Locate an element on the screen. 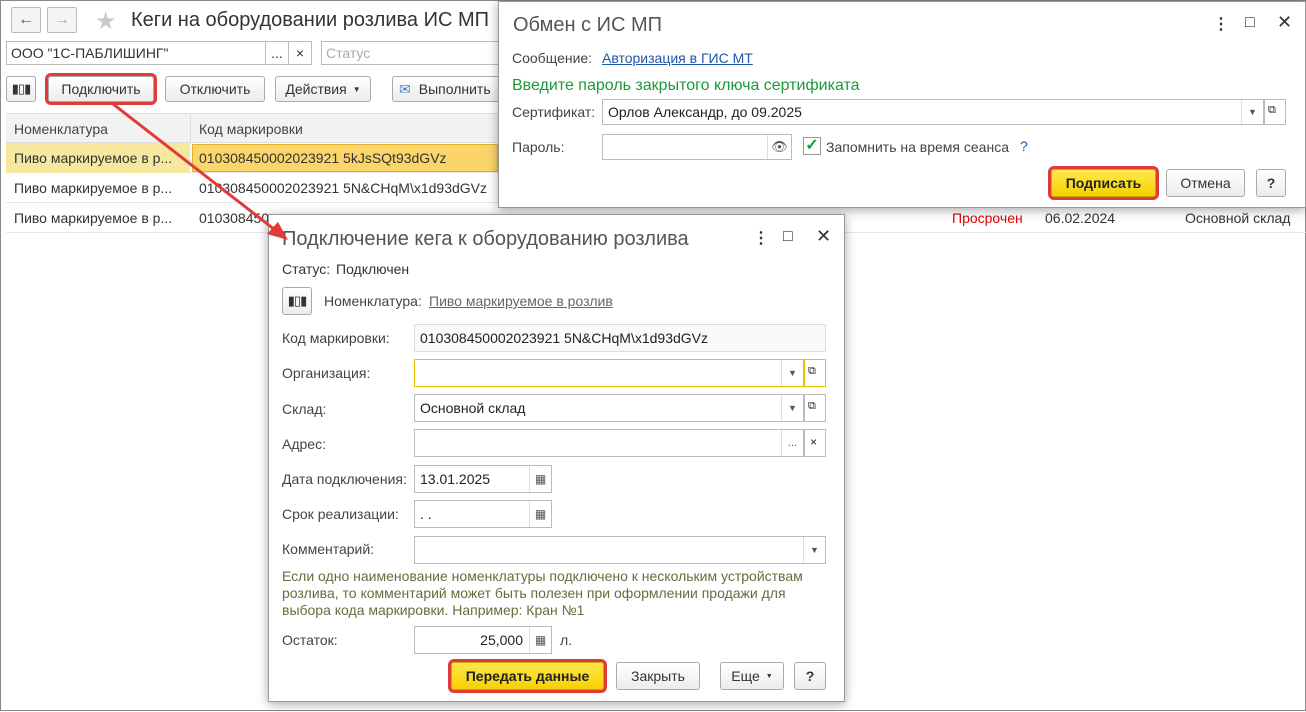 The width and height of the screenshot is (1306, 712). forward-button: → is located at coordinates (62, 20).